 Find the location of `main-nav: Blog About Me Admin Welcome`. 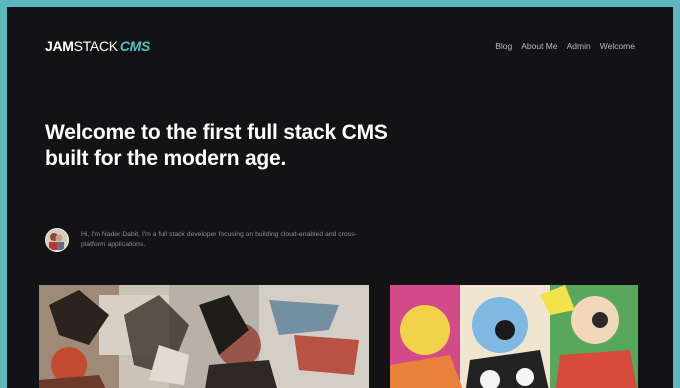

main-nav: Blog About Me Admin Welcome is located at coordinates (565, 46).